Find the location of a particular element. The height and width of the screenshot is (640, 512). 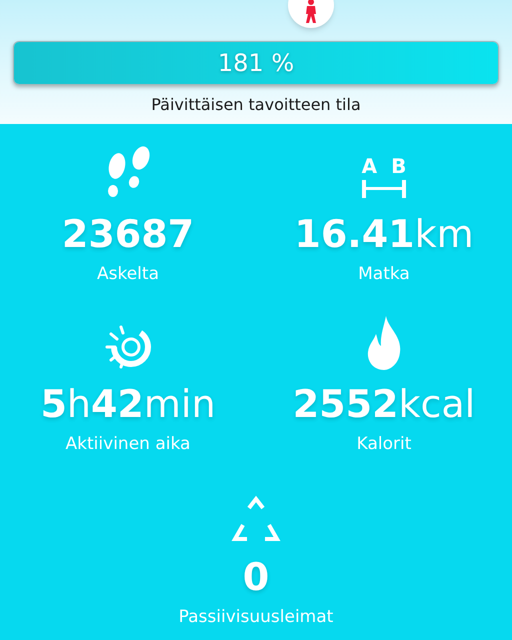

stat-value: 23687 is located at coordinates (128, 234).